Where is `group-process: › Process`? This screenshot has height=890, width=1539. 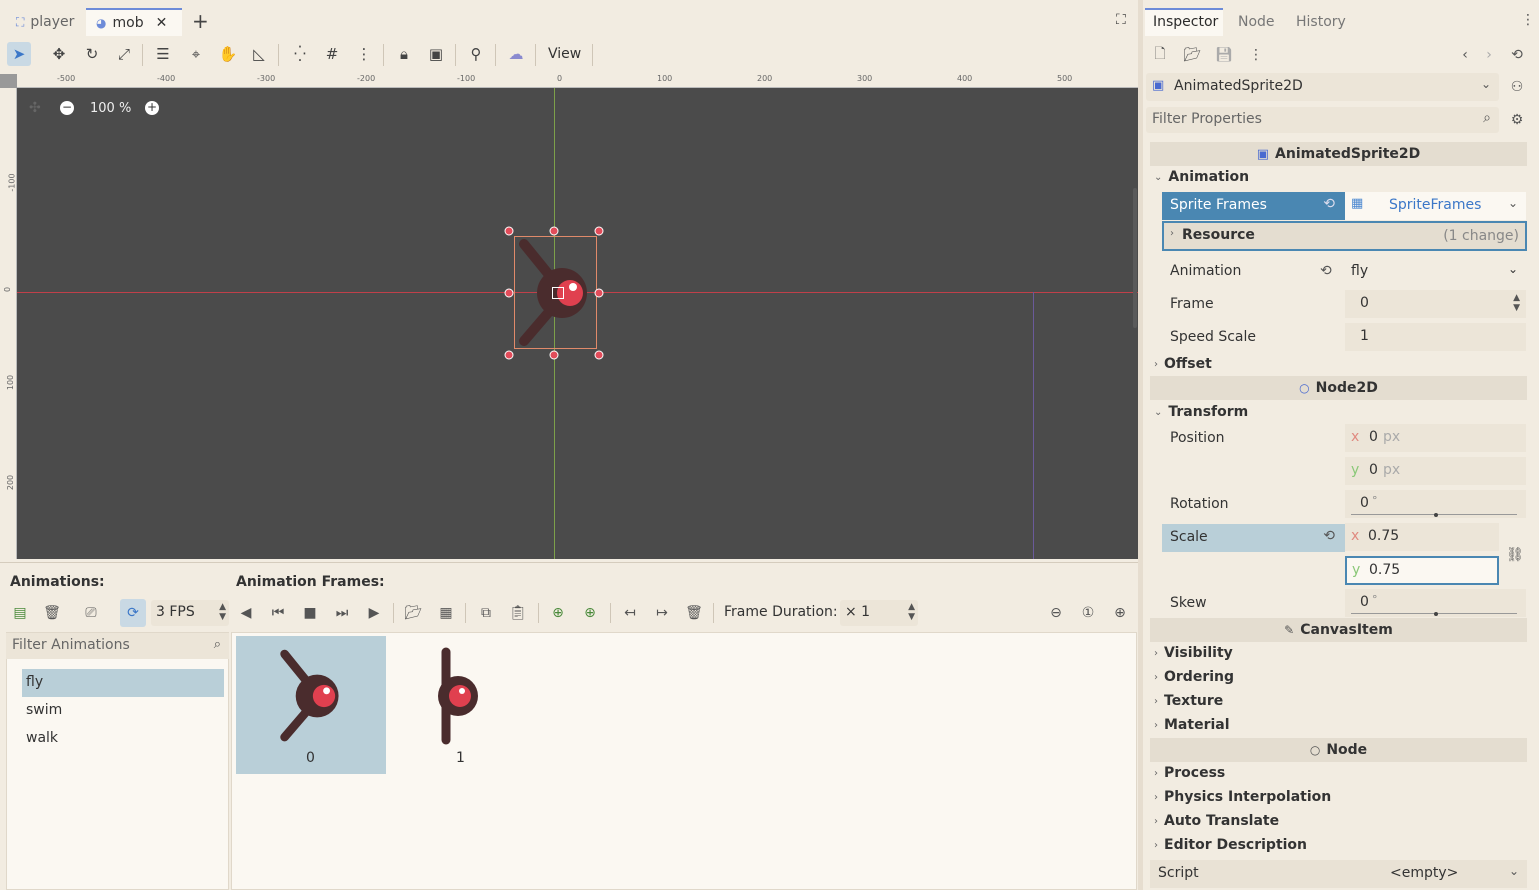 group-process: › Process is located at coordinates (1189, 773).